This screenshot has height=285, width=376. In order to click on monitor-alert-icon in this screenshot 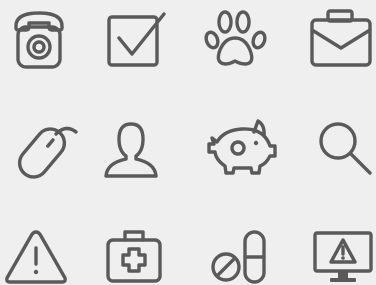, I will do `click(343, 257)`.